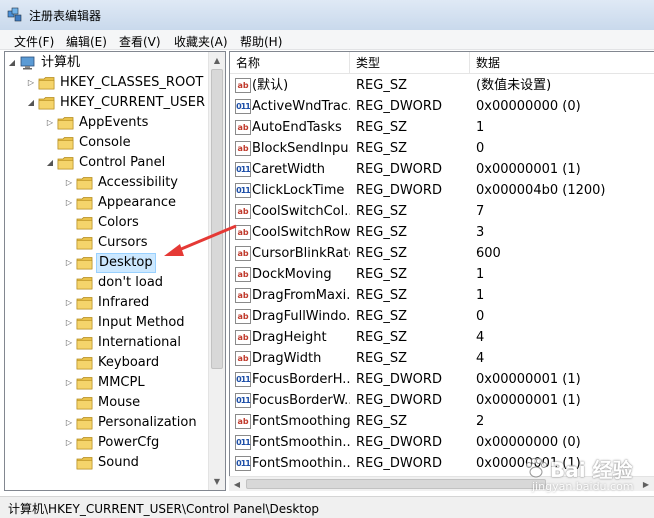 The image size is (654, 518). I want to click on tree-node: ▷ Accessibility, so click(107, 183).